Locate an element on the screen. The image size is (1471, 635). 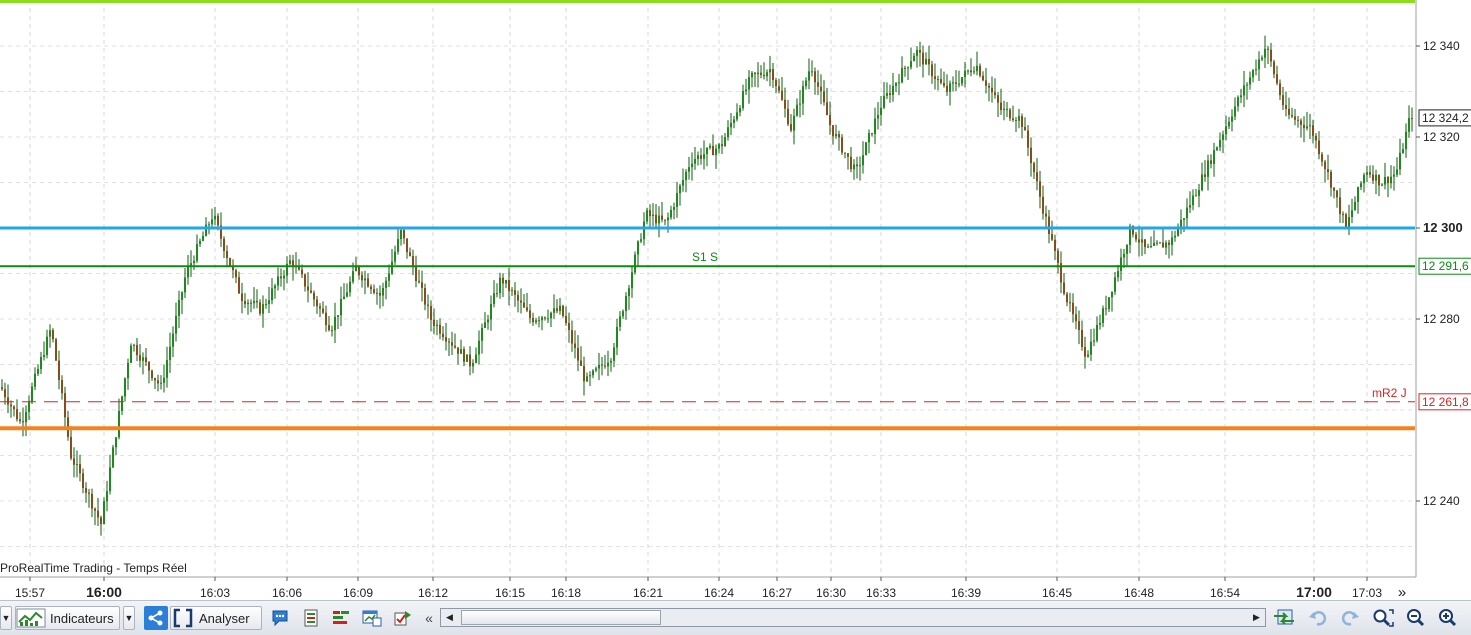
zoom-out-button is located at coordinates (1417, 618).